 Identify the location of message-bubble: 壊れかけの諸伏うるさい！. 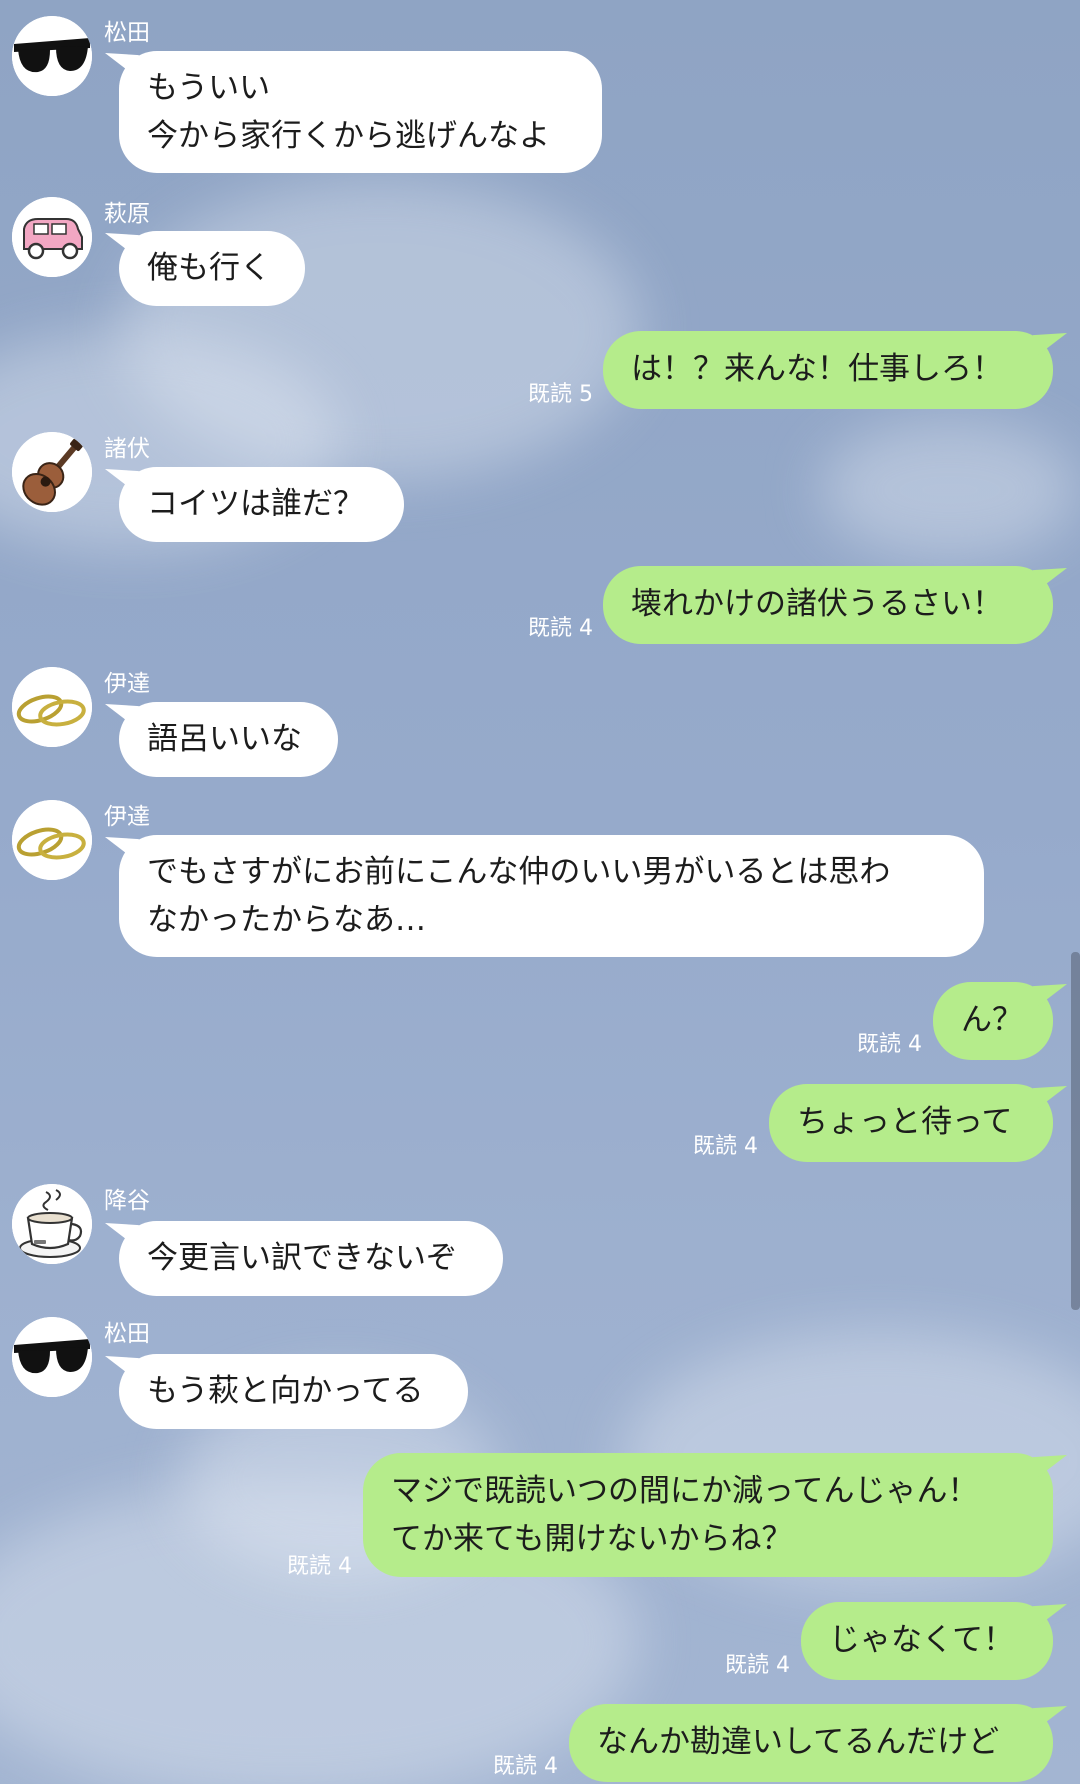
(828, 605).